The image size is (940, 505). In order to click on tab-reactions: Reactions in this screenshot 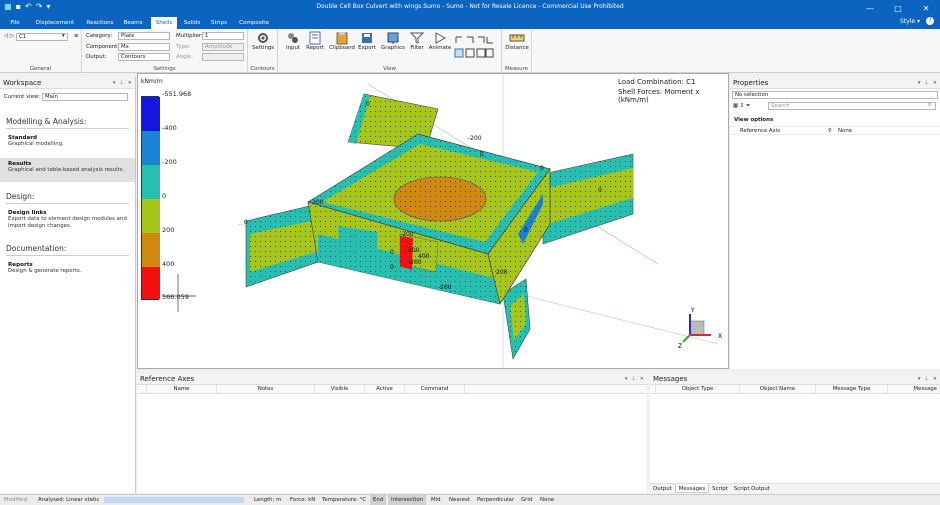, I will do `click(100, 23)`.